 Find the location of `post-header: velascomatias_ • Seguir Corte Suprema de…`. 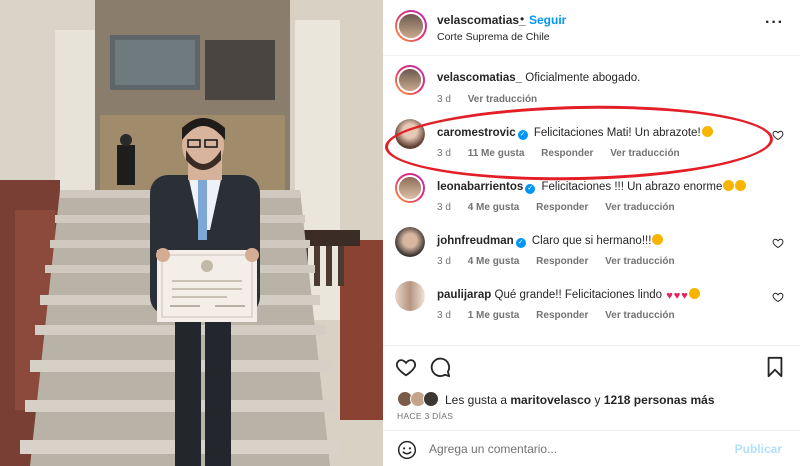

post-header: velascomatias_ • Seguir Corte Suprema de… is located at coordinates (591, 28).